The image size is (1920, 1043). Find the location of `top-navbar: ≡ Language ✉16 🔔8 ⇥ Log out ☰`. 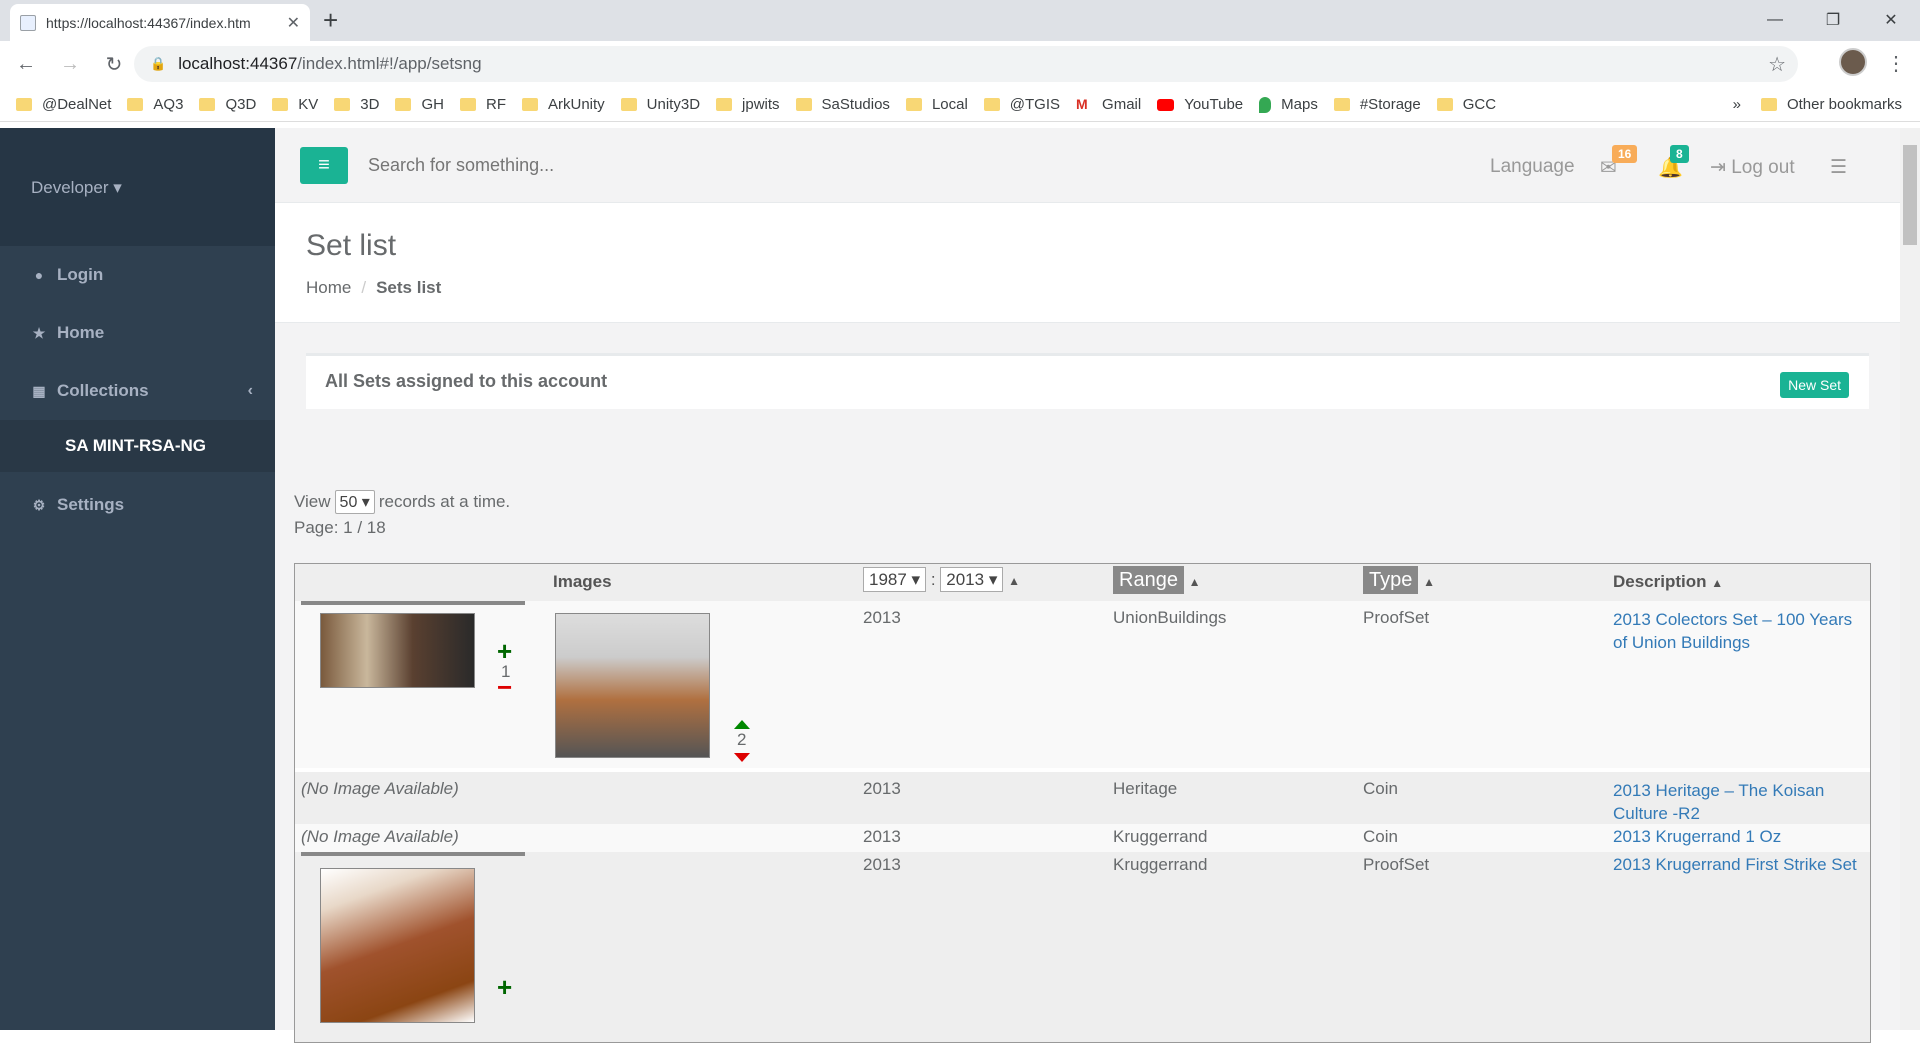

top-navbar: ≡ Language ✉16 🔔8 ⇥ Log out ☰ is located at coordinates (1087, 165).